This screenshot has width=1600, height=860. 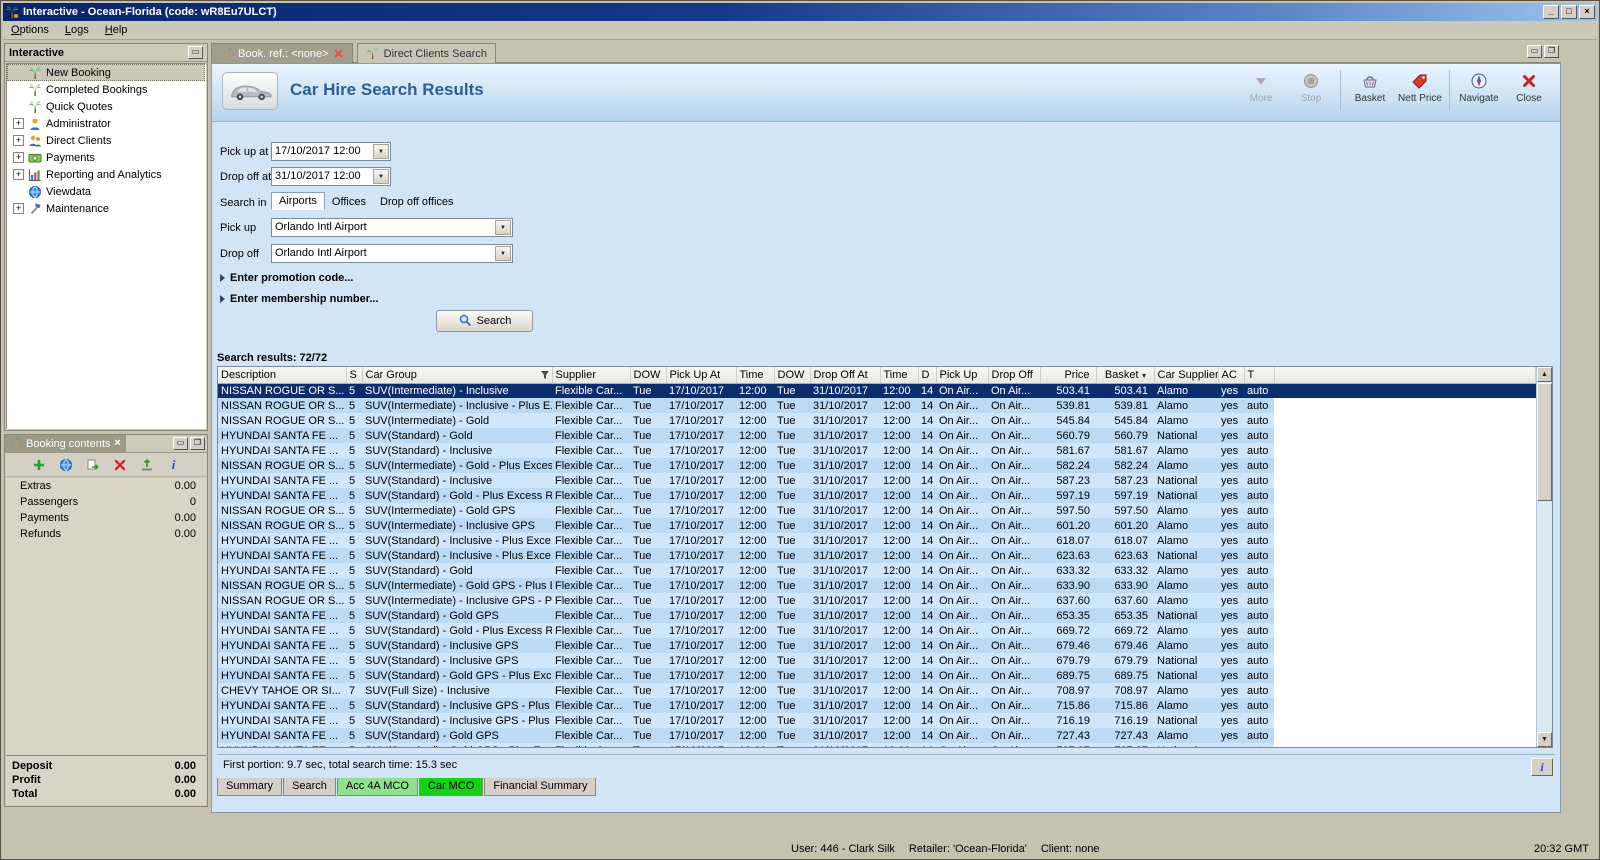 What do you see at coordinates (648, 375) in the screenshot?
I see `col-dow-pickup: DOW` at bounding box center [648, 375].